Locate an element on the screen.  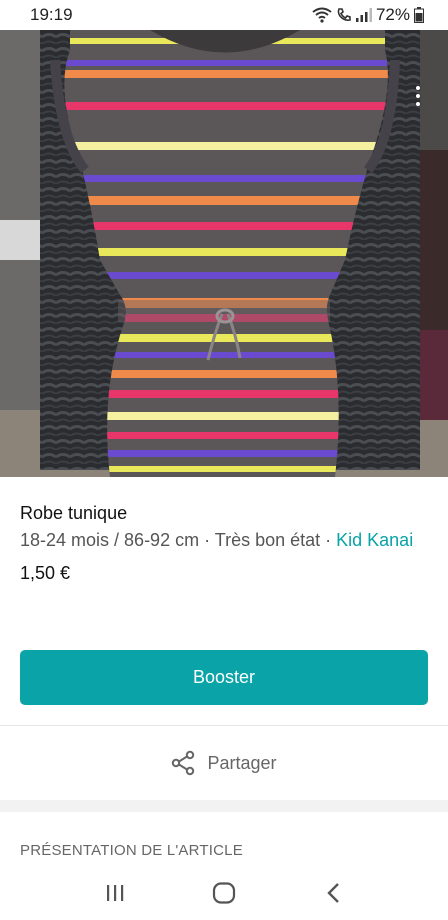
home-button is located at coordinates (224, 893).